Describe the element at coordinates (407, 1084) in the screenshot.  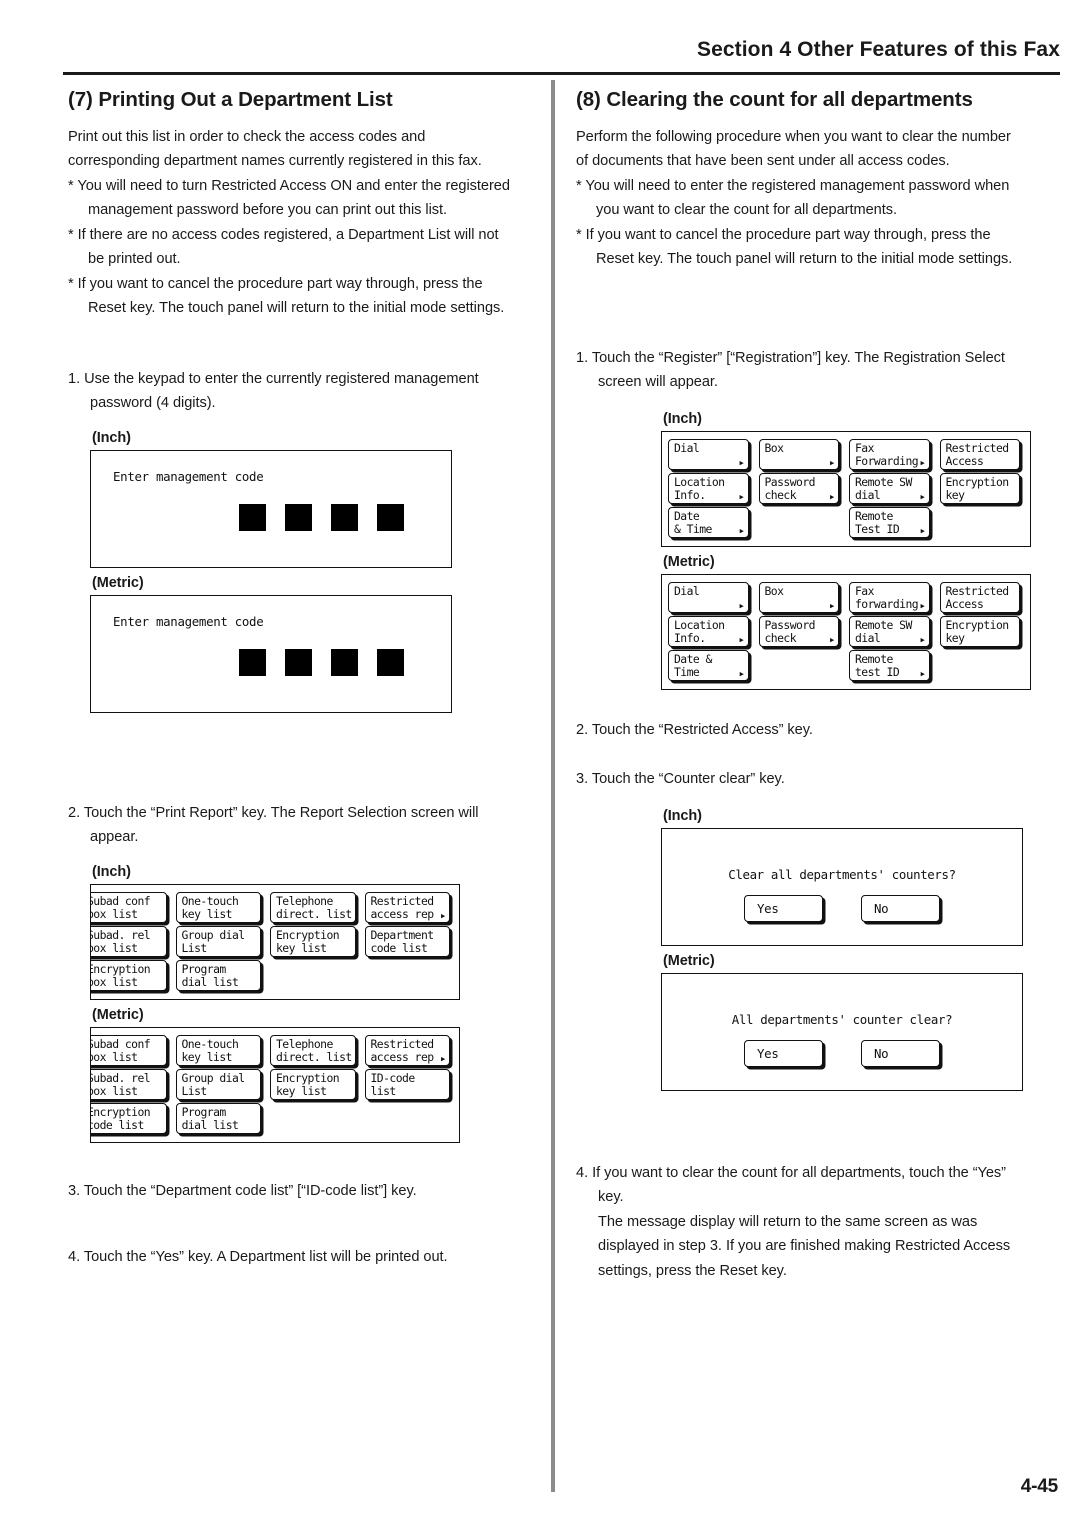
I see `report-key-id-code-list: ID-code list` at that location.